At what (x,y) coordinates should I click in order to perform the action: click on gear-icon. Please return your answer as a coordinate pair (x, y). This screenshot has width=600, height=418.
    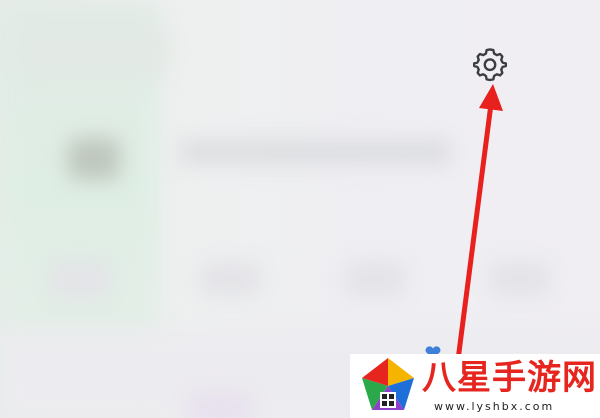
    Looking at the image, I should click on (490, 65).